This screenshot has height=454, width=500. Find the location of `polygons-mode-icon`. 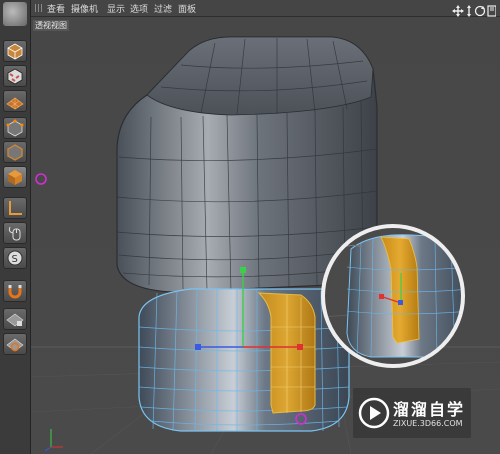

polygons-mode-icon is located at coordinates (15, 177).